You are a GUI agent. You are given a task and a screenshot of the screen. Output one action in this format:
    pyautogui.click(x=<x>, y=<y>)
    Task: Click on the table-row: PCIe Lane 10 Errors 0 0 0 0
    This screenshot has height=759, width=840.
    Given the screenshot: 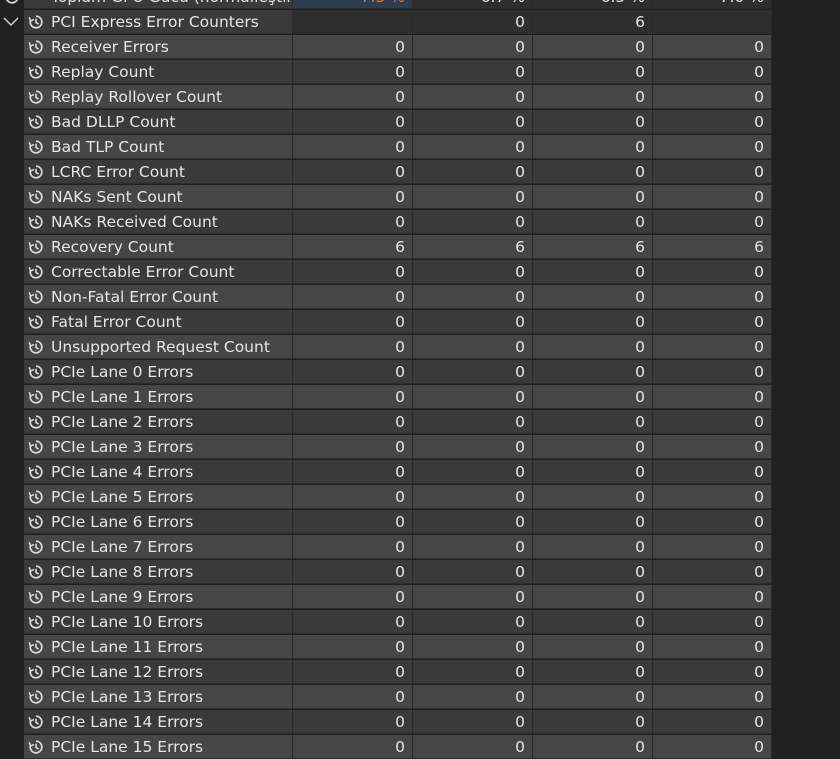 What is the action you would take?
    pyautogui.click(x=386, y=622)
    